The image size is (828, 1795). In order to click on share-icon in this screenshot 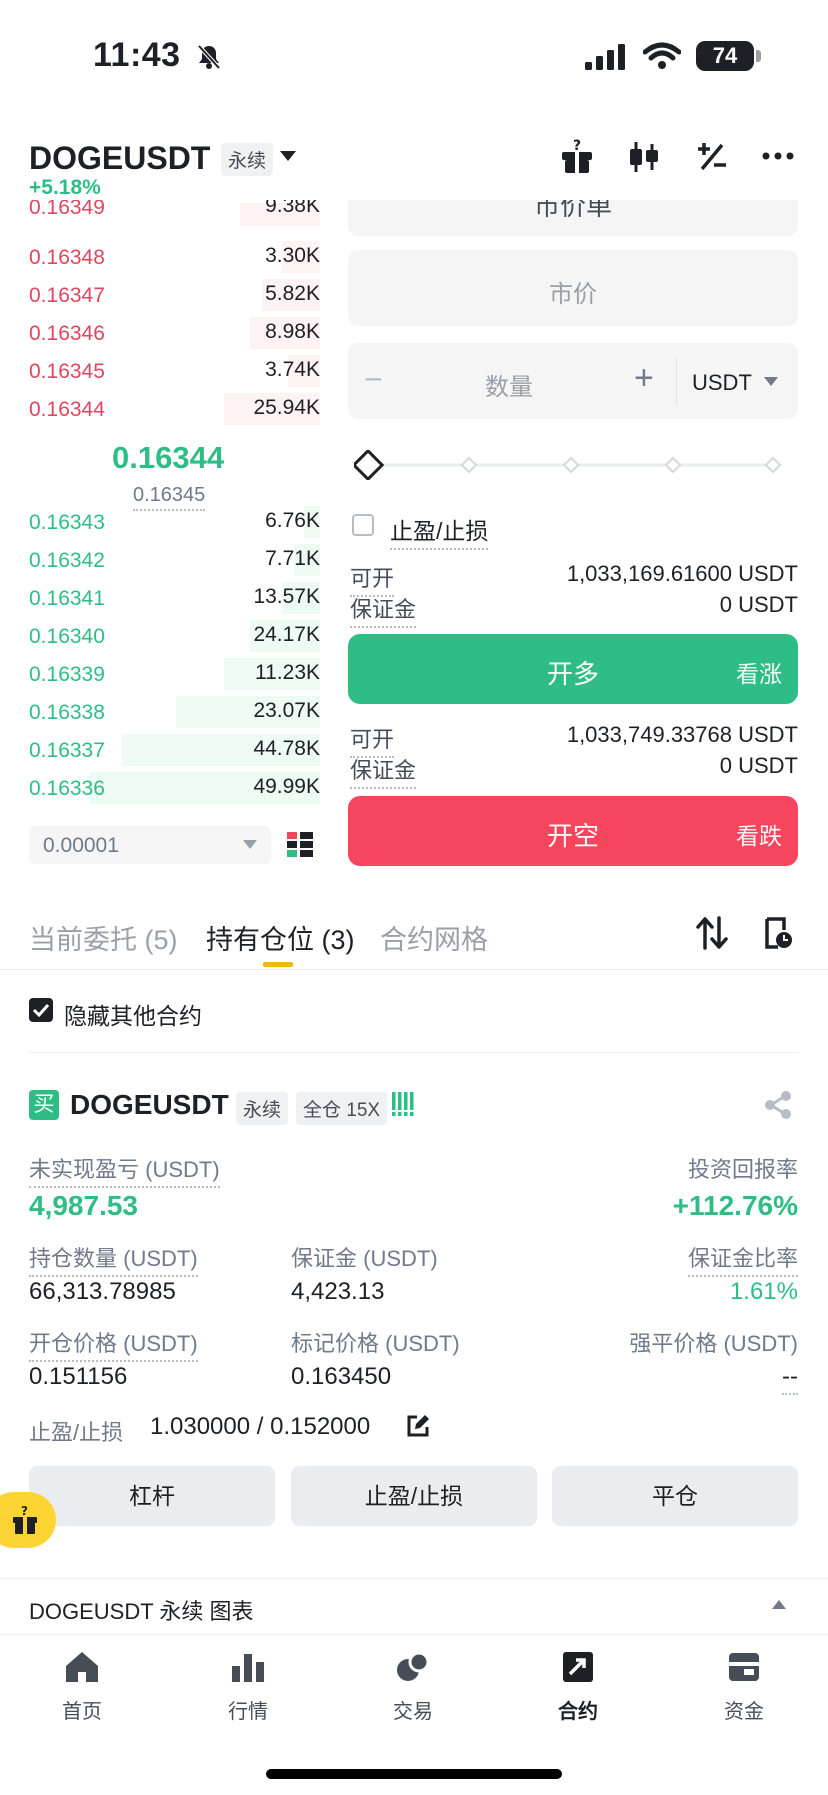, I will do `click(778, 1105)`.